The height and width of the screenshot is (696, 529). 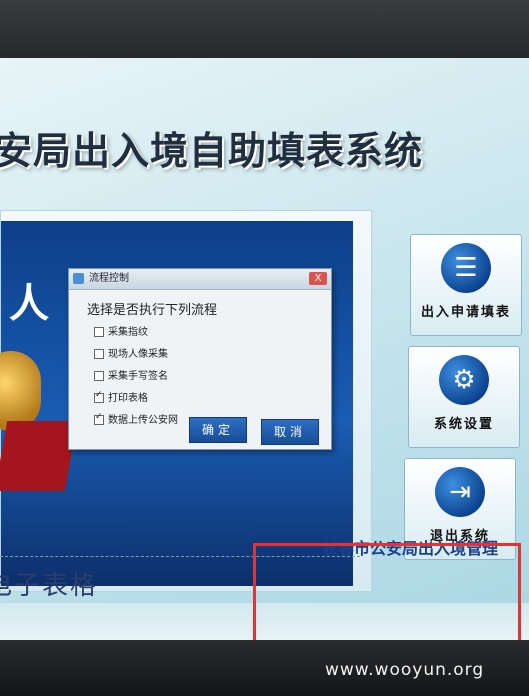 What do you see at coordinates (466, 268) in the screenshot?
I see `form-list-icon: ☰` at bounding box center [466, 268].